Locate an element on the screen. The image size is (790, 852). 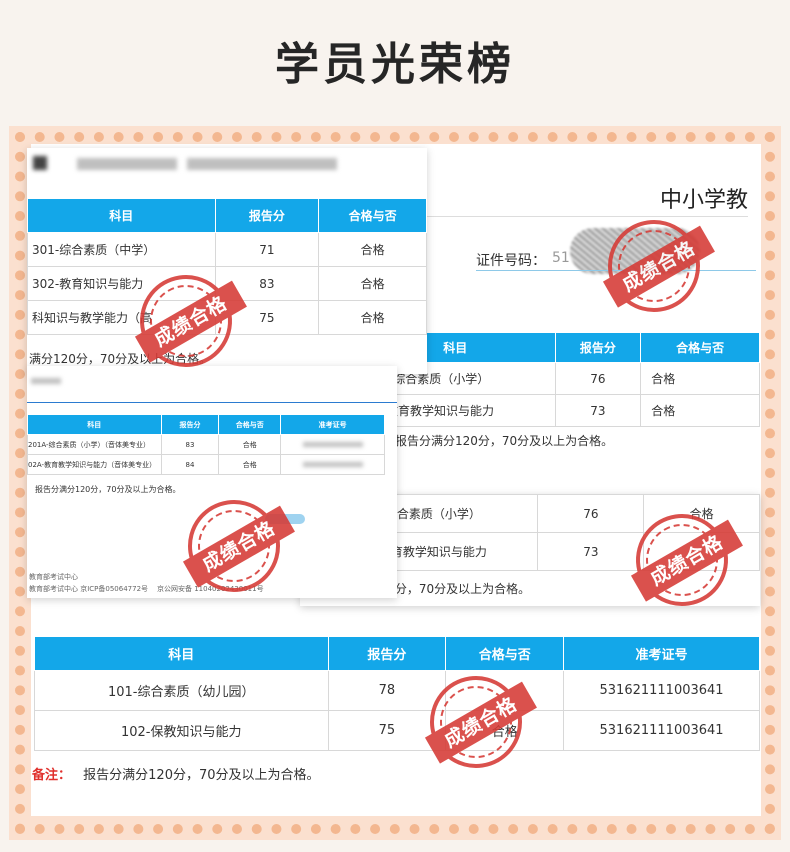
table-row: 201A-综合素质（小学）（音体美专业） 83 合格 is located at coordinates (206, 444).